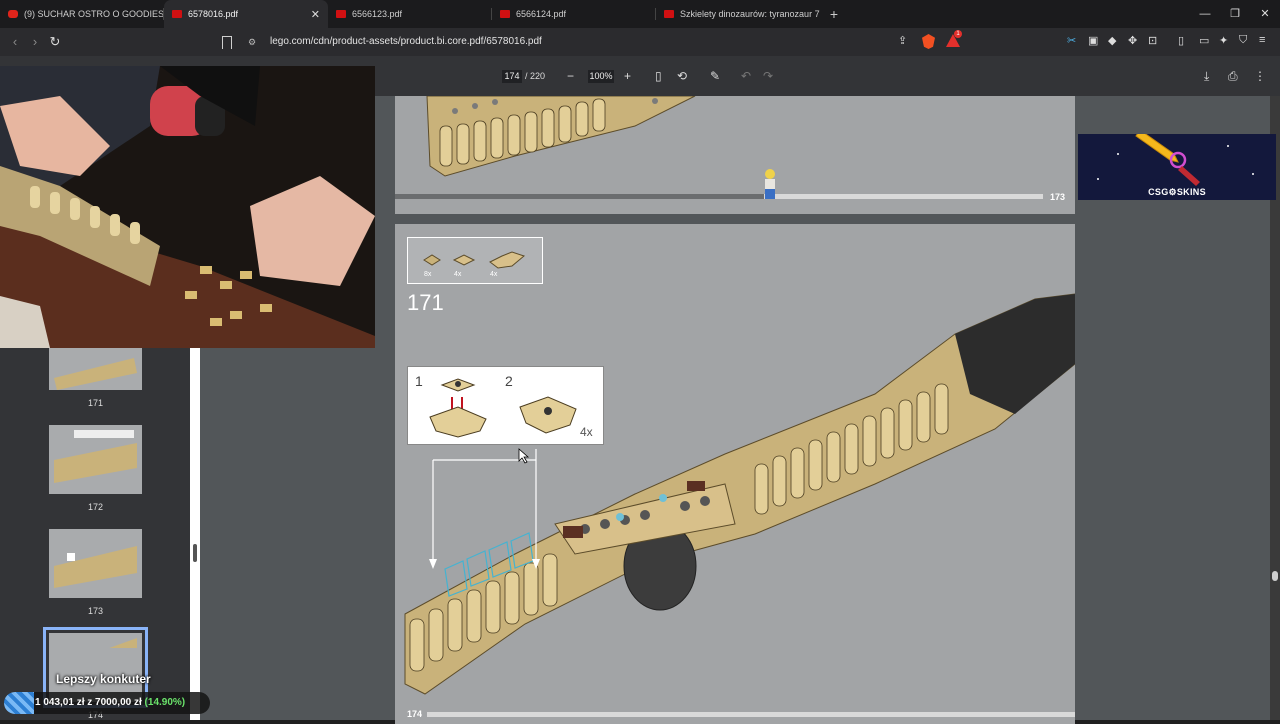  I want to click on restore-icon: ❐, so click(1235, 14).